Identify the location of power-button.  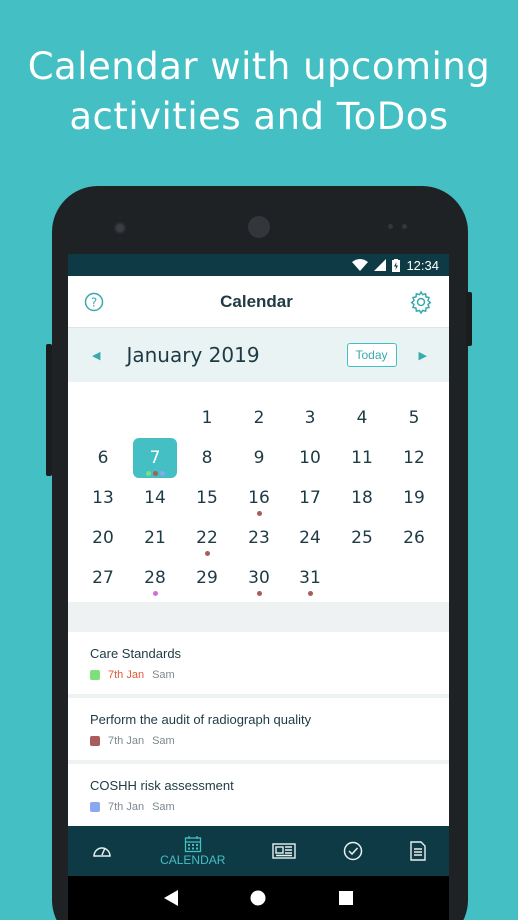
(469, 319).